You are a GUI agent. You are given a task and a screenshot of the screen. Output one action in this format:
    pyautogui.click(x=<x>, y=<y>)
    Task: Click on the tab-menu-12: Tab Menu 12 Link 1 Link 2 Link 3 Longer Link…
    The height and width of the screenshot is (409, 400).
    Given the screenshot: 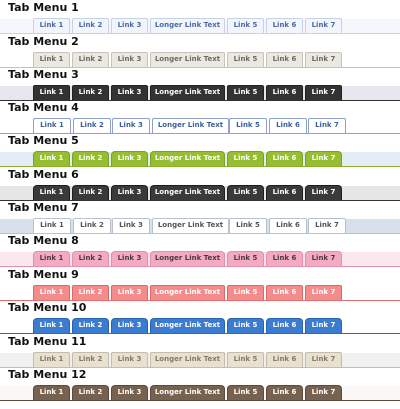 What is the action you would take?
    pyautogui.click(x=200, y=384)
    